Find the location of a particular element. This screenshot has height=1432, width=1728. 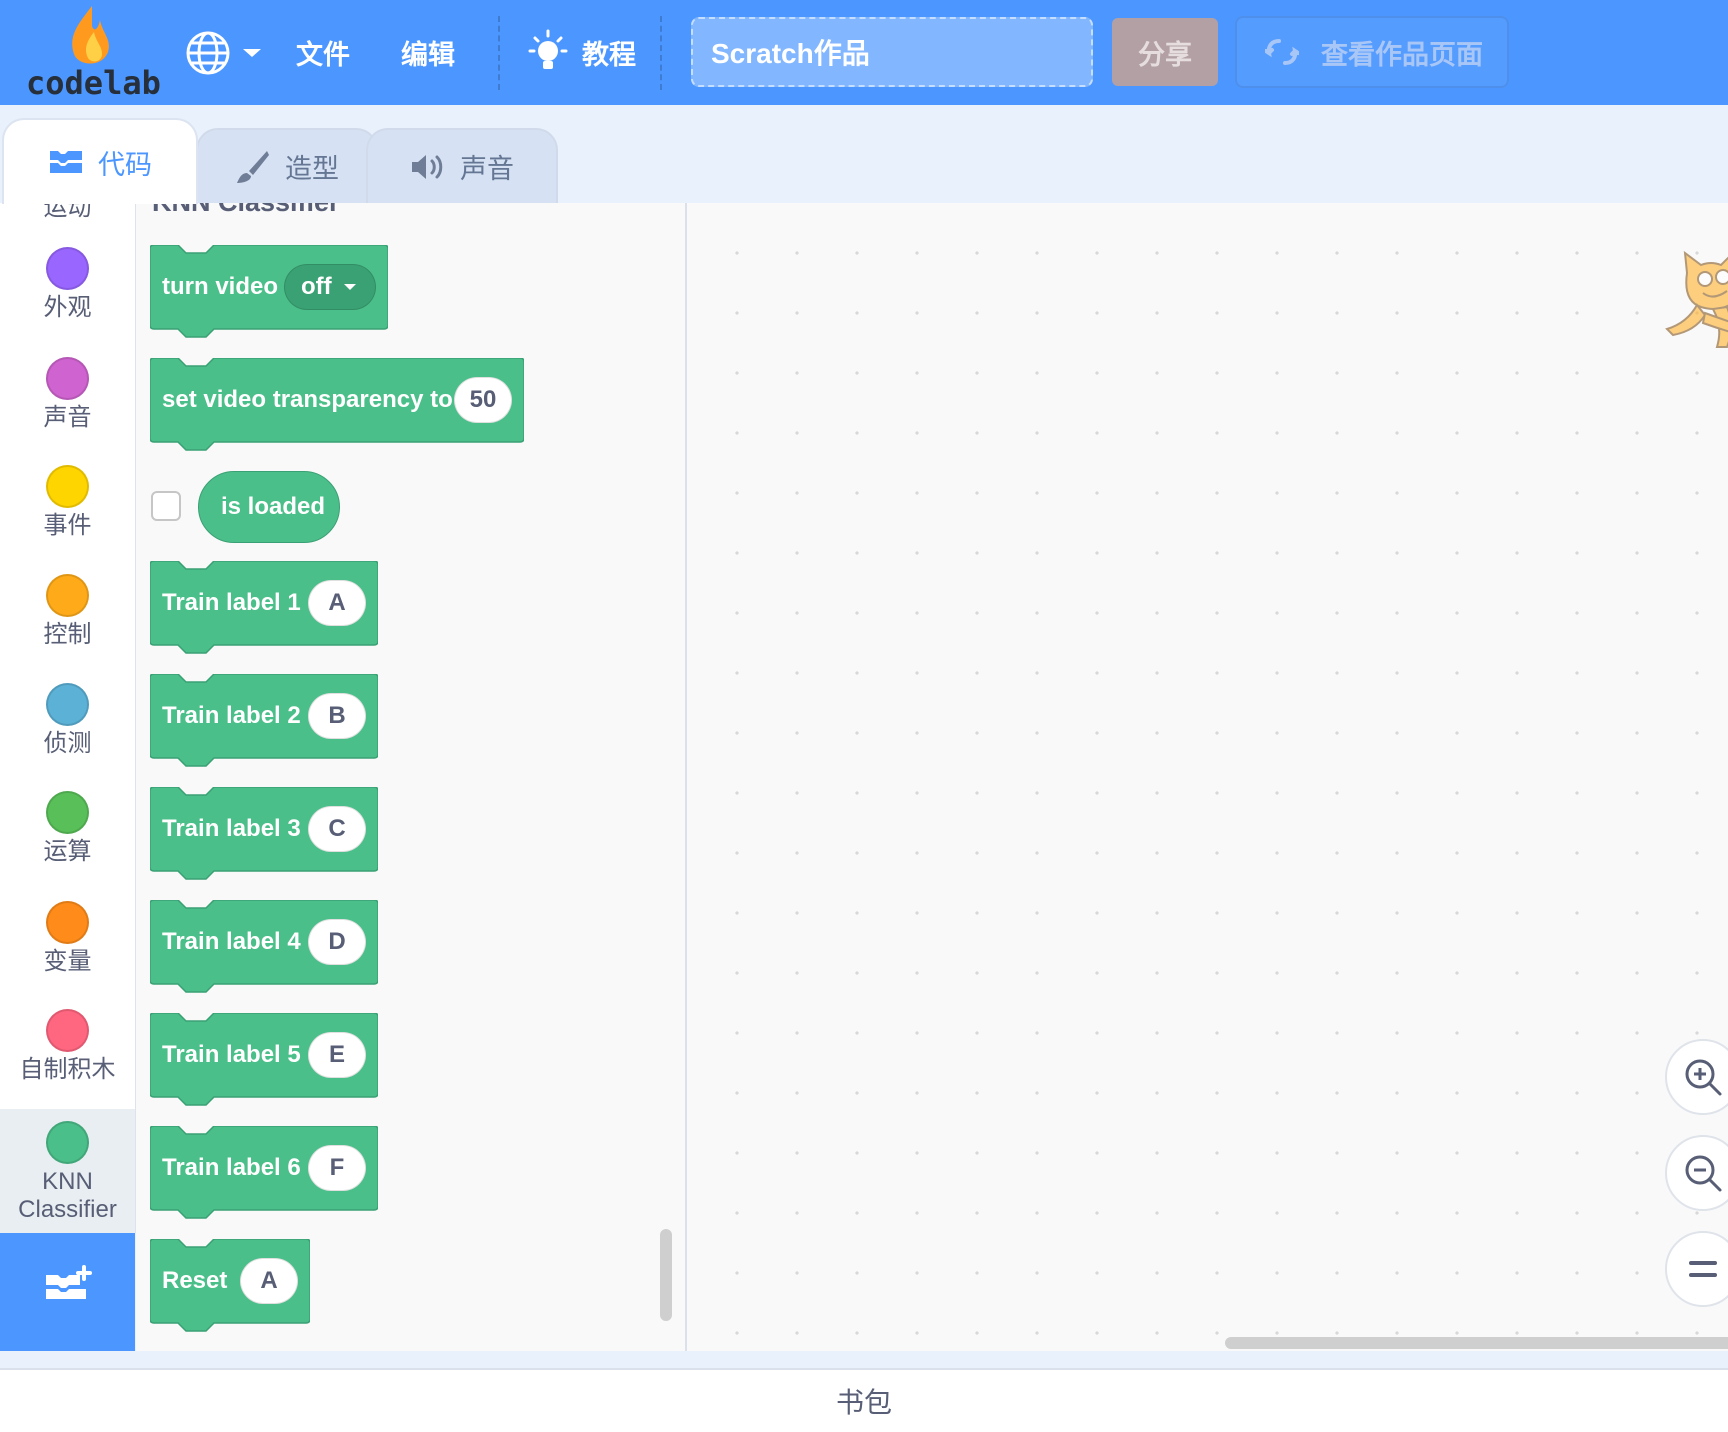

category-operators: 运算 is located at coordinates (67, 828).